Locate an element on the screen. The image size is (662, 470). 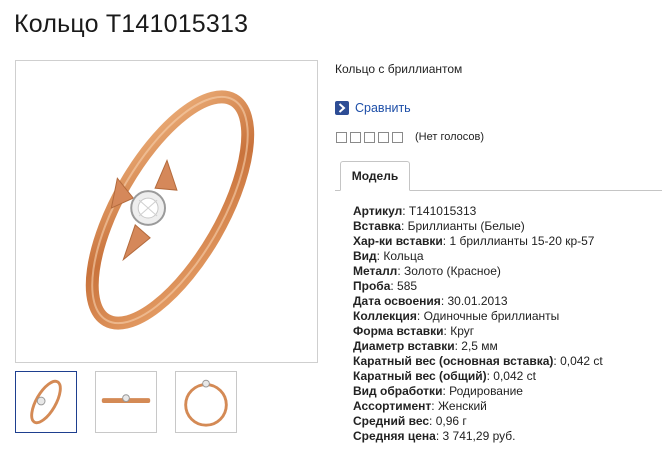
property-row: Дата освоения: 30.01.2013 is located at coordinates (430, 301).